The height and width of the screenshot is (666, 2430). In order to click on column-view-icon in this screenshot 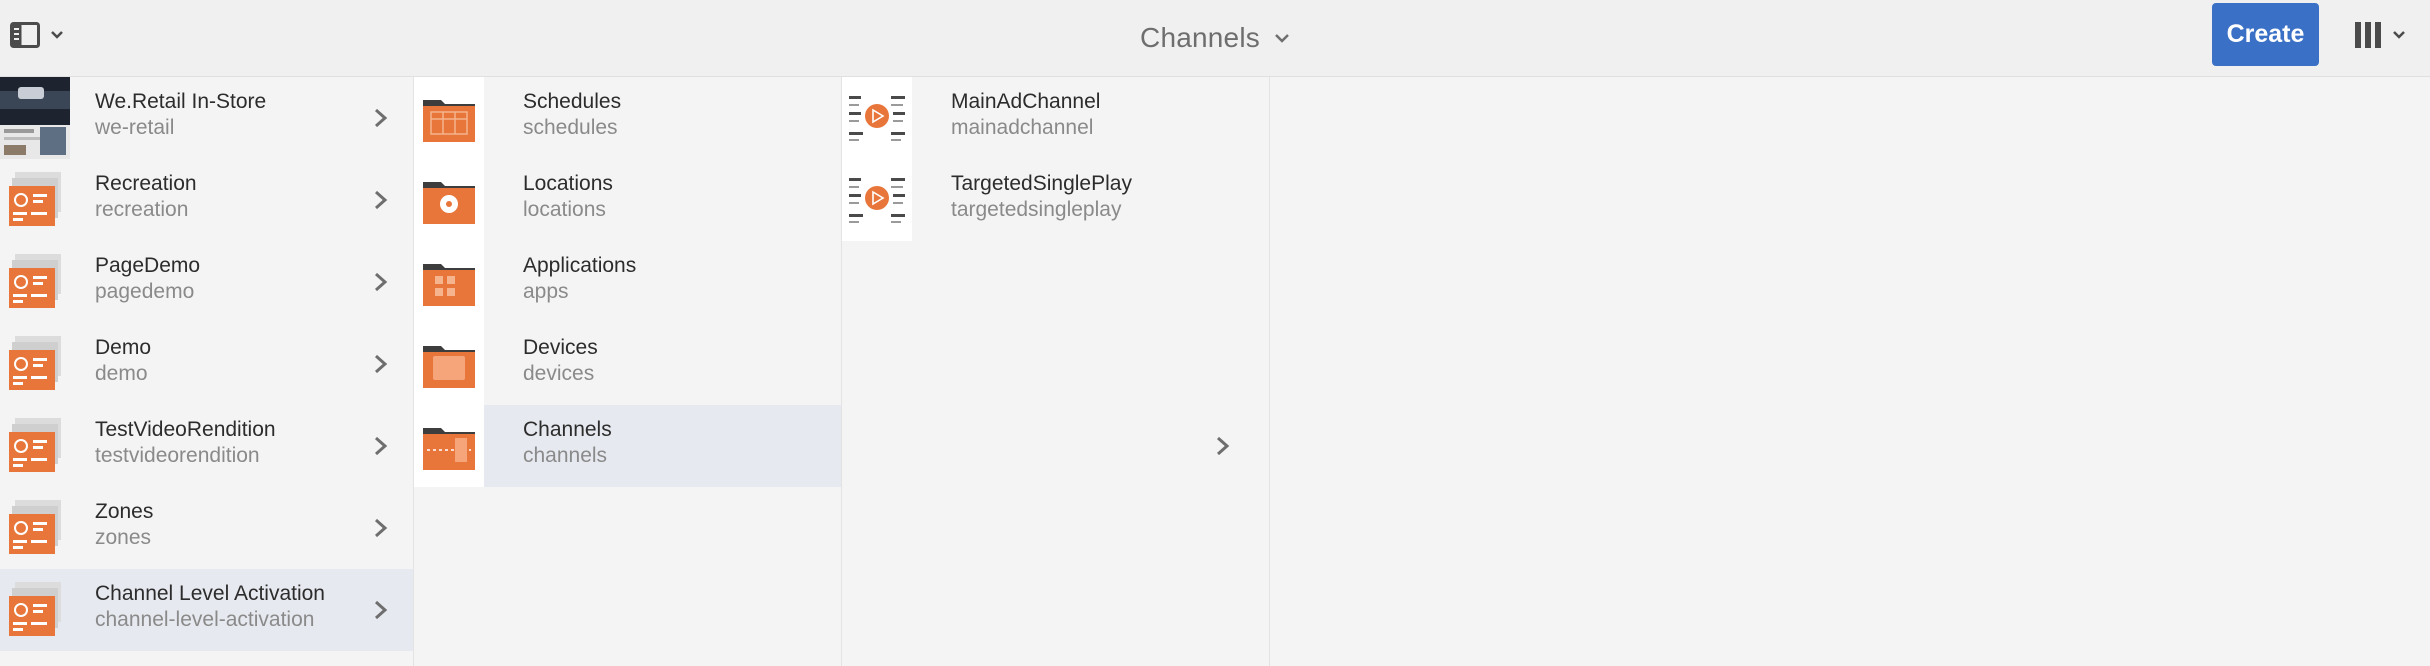, I will do `click(2368, 35)`.